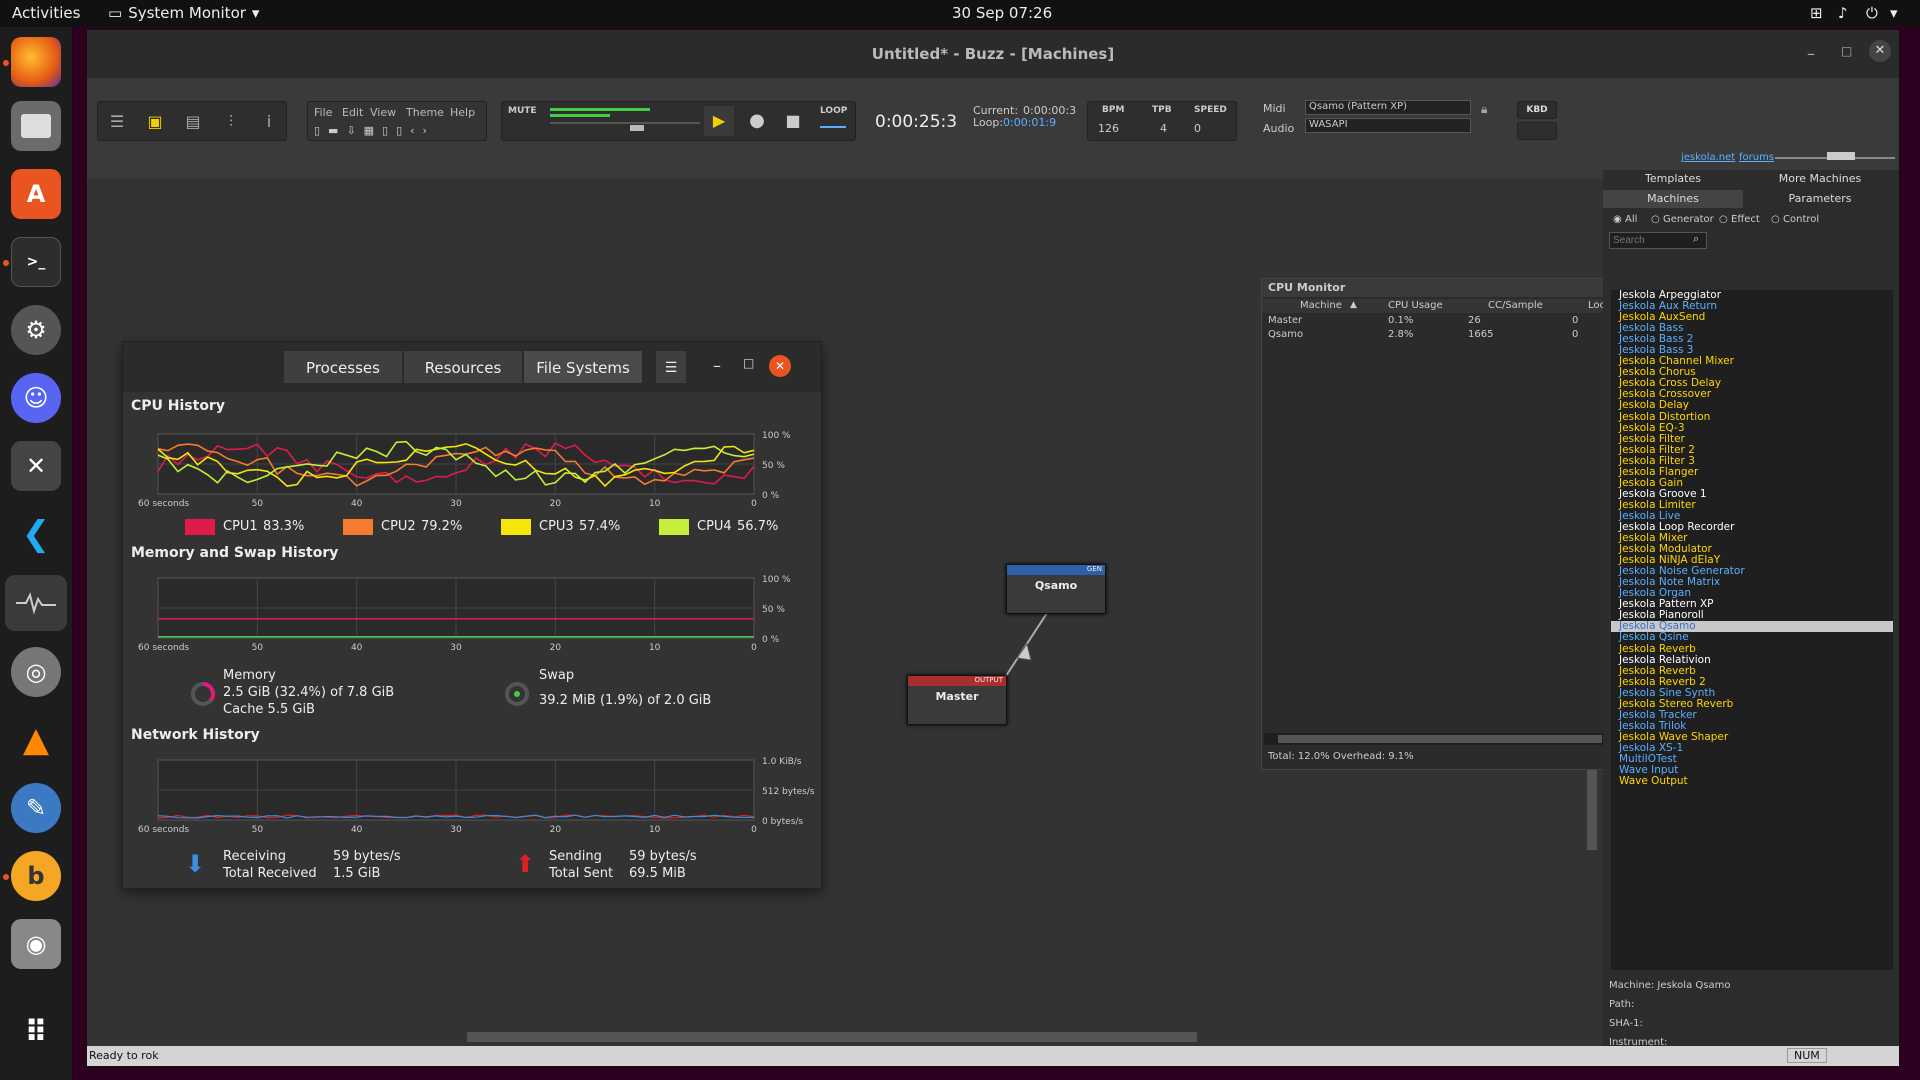  I want to click on volume-icon: ♪, so click(1843, 13).